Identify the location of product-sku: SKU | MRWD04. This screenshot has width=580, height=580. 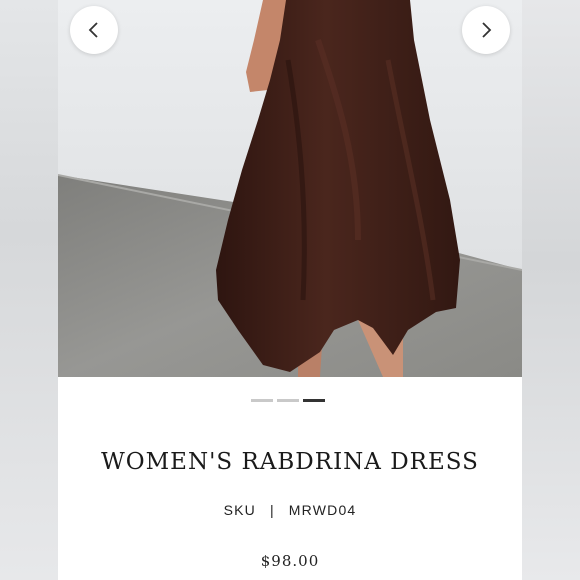
(290, 510).